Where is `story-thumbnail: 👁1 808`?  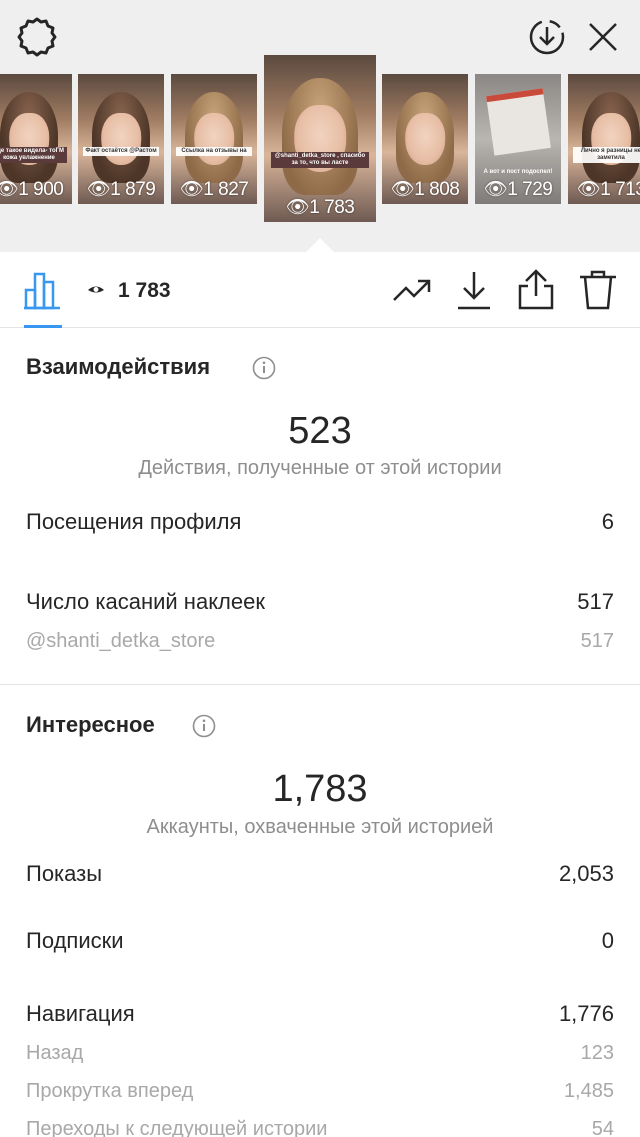 story-thumbnail: 👁1 808 is located at coordinates (425, 139).